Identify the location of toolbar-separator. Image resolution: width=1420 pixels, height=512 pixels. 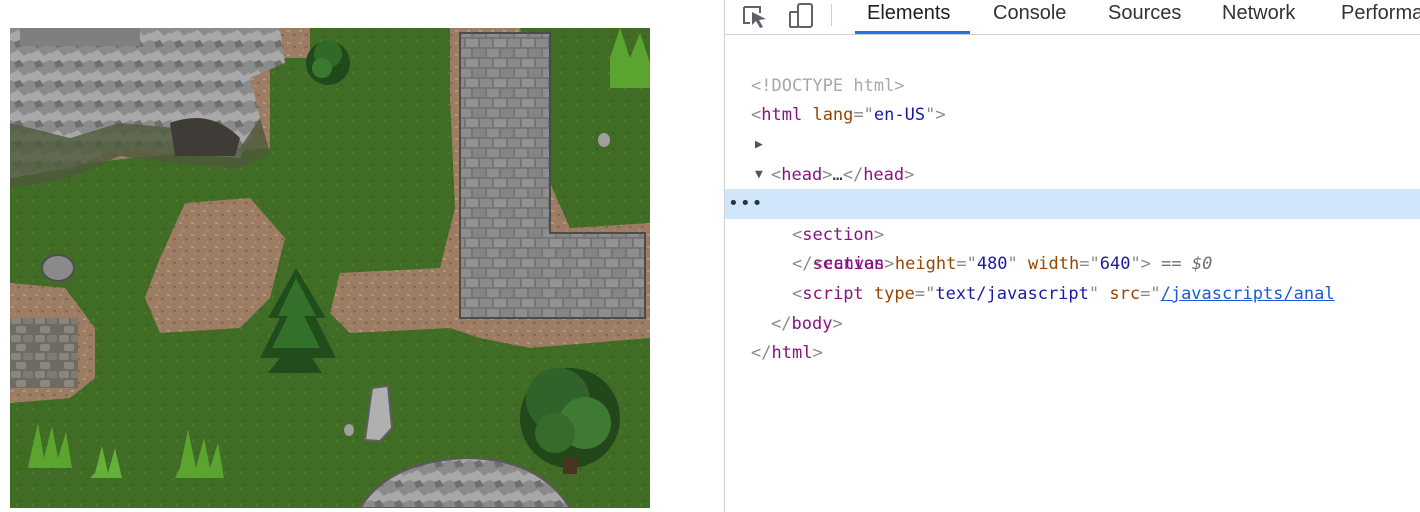
(831, 15).